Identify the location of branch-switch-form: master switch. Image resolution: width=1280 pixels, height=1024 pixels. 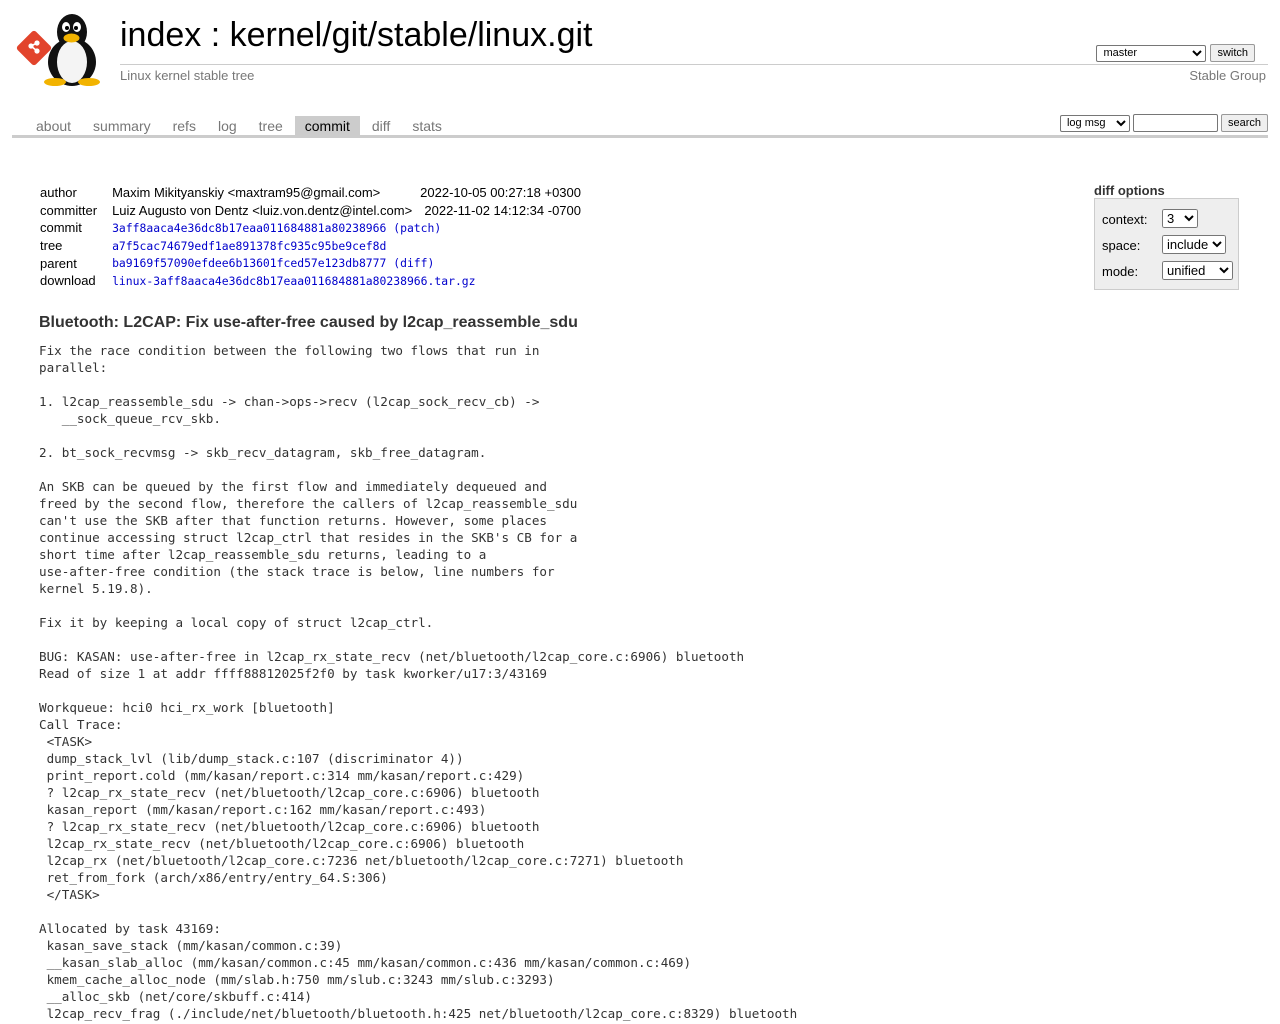
(1175, 53).